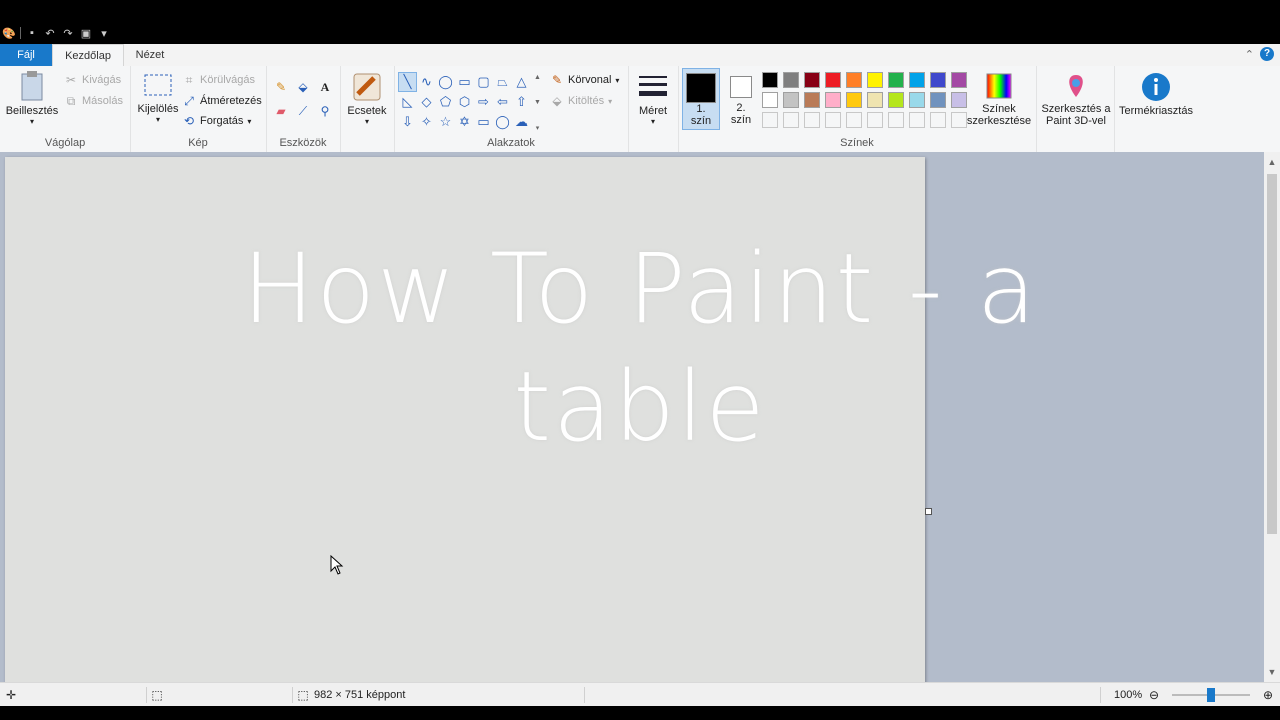  Describe the element at coordinates (325, 111) in the screenshot. I see `magnifier-icon: ⚲` at that location.